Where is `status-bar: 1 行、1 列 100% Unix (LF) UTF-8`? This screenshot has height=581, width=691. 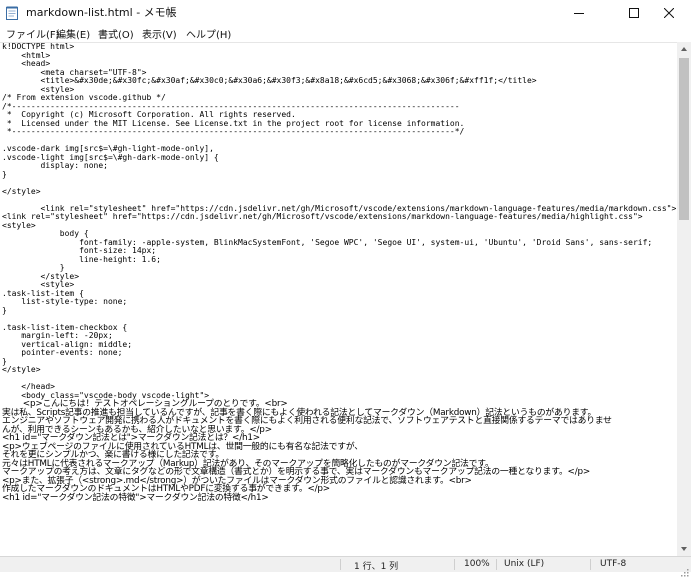 status-bar: 1 行、1 列 100% Unix (LF) UTF-8 is located at coordinates (345, 566).